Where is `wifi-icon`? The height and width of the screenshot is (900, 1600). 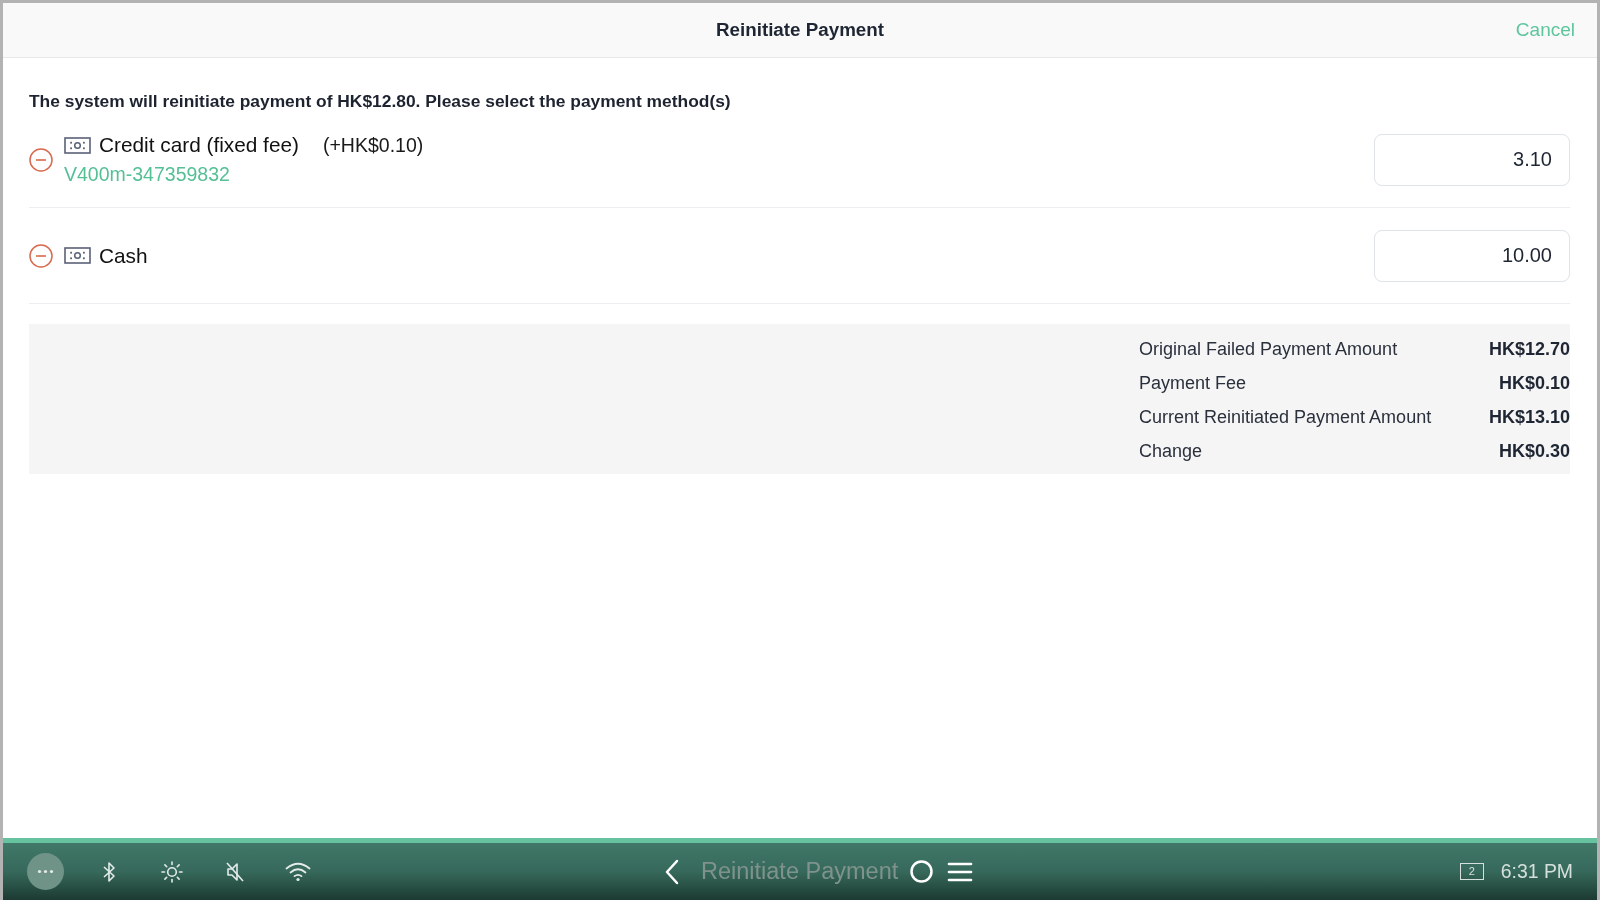 wifi-icon is located at coordinates (297, 871).